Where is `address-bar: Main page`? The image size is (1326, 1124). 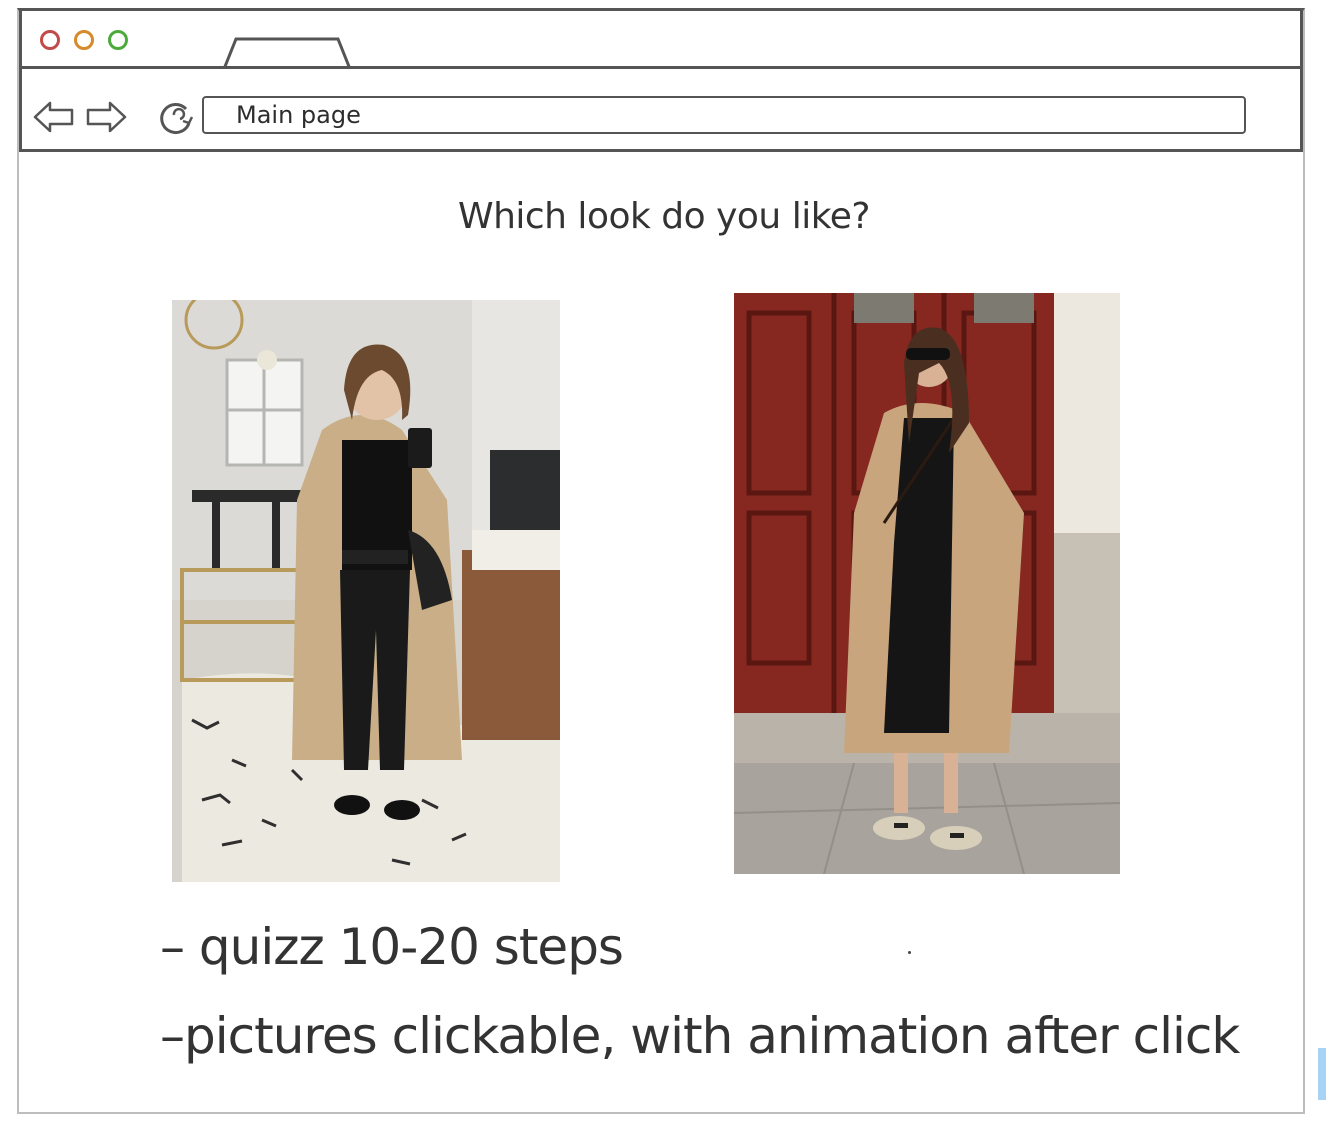
address-bar: Main page is located at coordinates (661, 110).